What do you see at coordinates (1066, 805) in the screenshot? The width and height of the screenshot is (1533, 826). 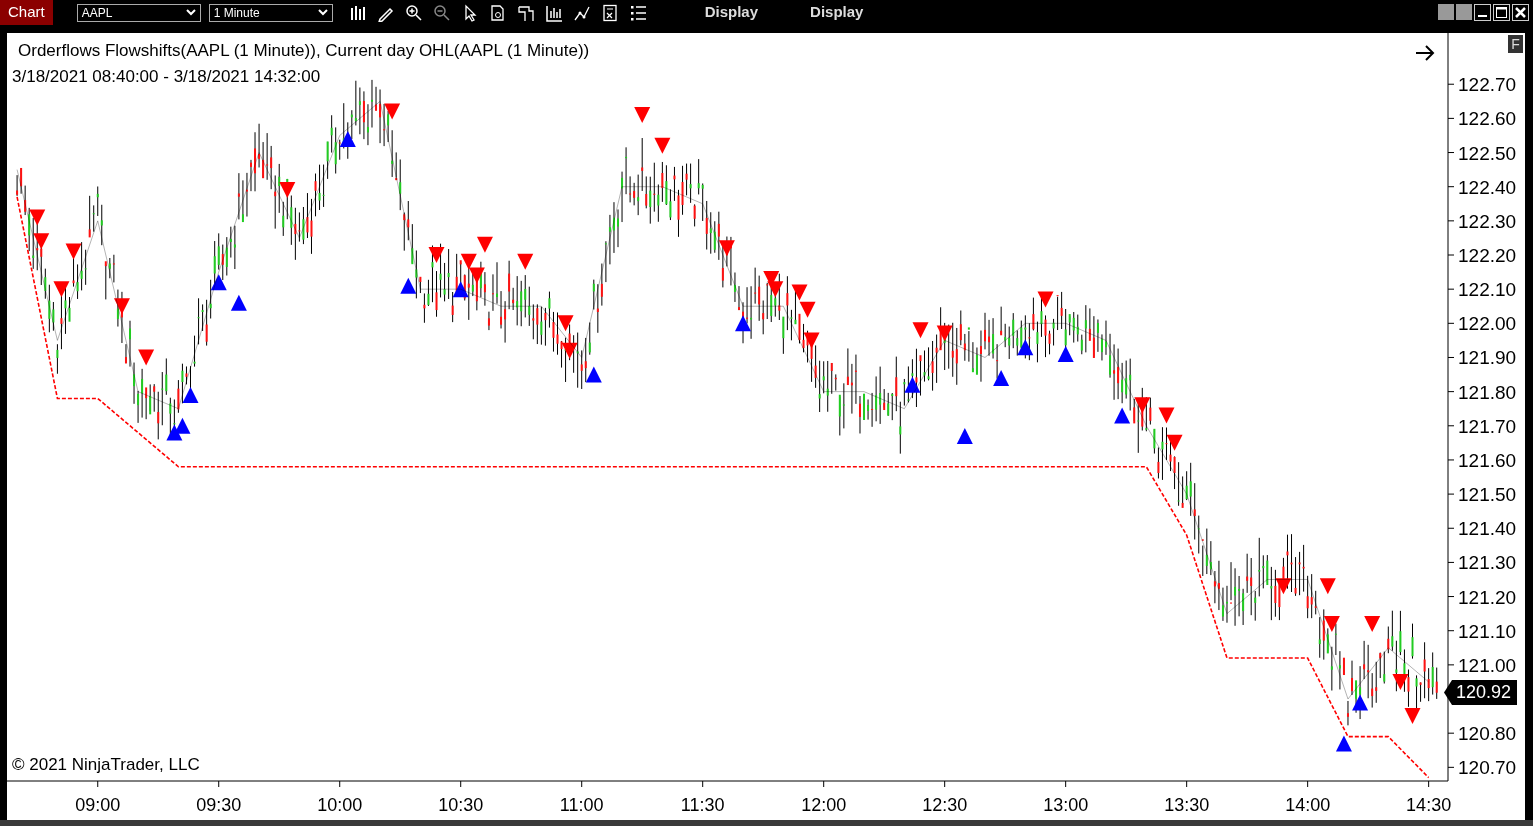 I see `time-axis-label: 13:00` at bounding box center [1066, 805].